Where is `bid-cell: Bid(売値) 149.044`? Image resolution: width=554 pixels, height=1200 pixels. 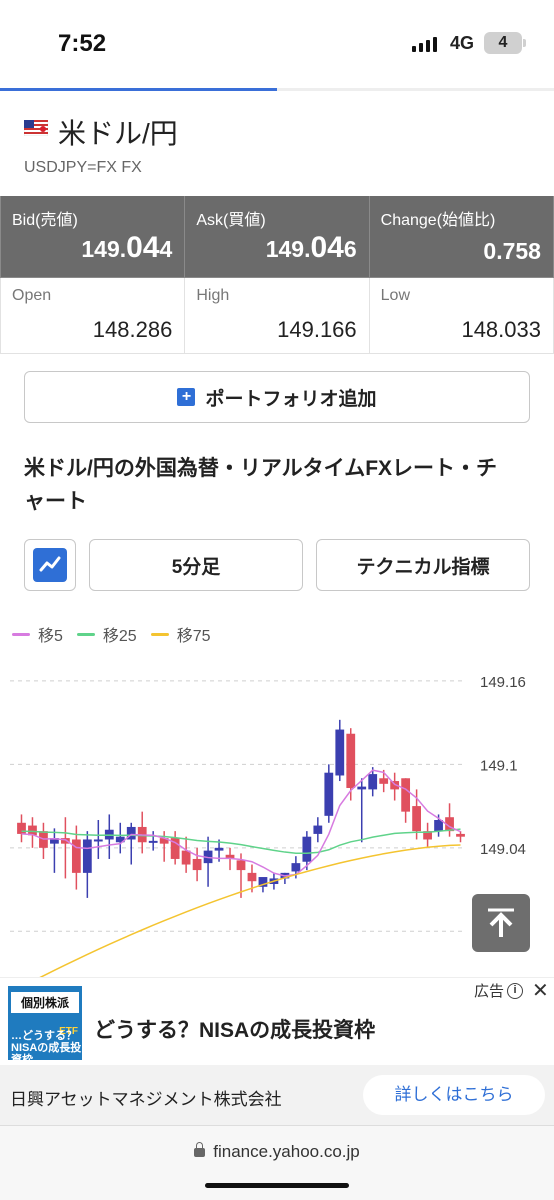
bid-cell: Bid(売値) 149.044 is located at coordinates (93, 237).